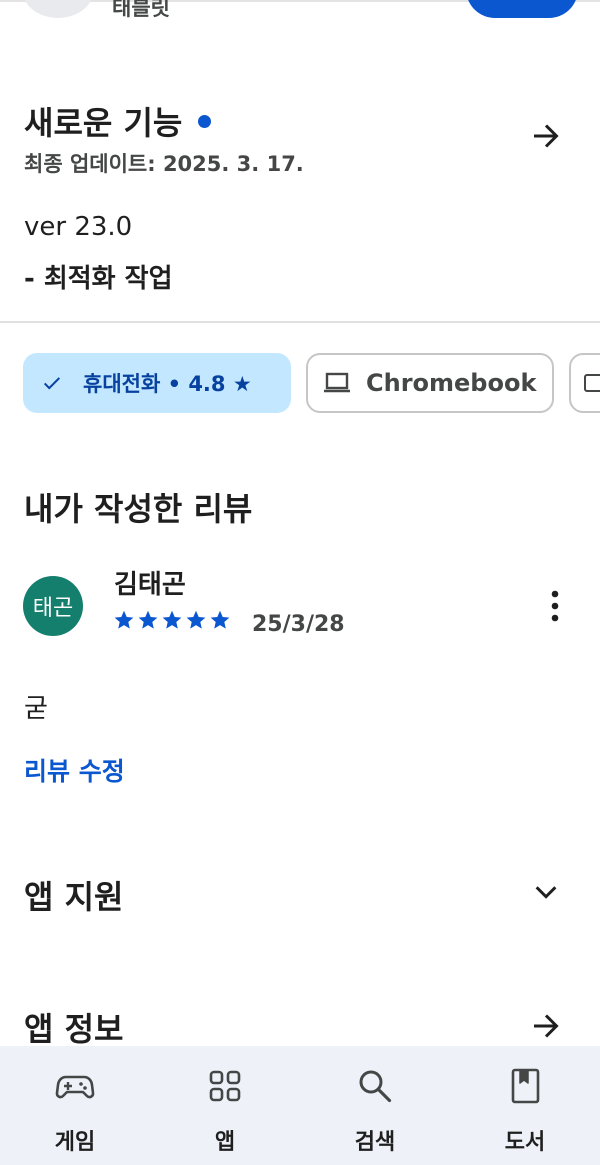 Image resolution: width=600 pixels, height=1165 pixels. Describe the element at coordinates (375, 1086) in the screenshot. I see `search-icon` at that location.